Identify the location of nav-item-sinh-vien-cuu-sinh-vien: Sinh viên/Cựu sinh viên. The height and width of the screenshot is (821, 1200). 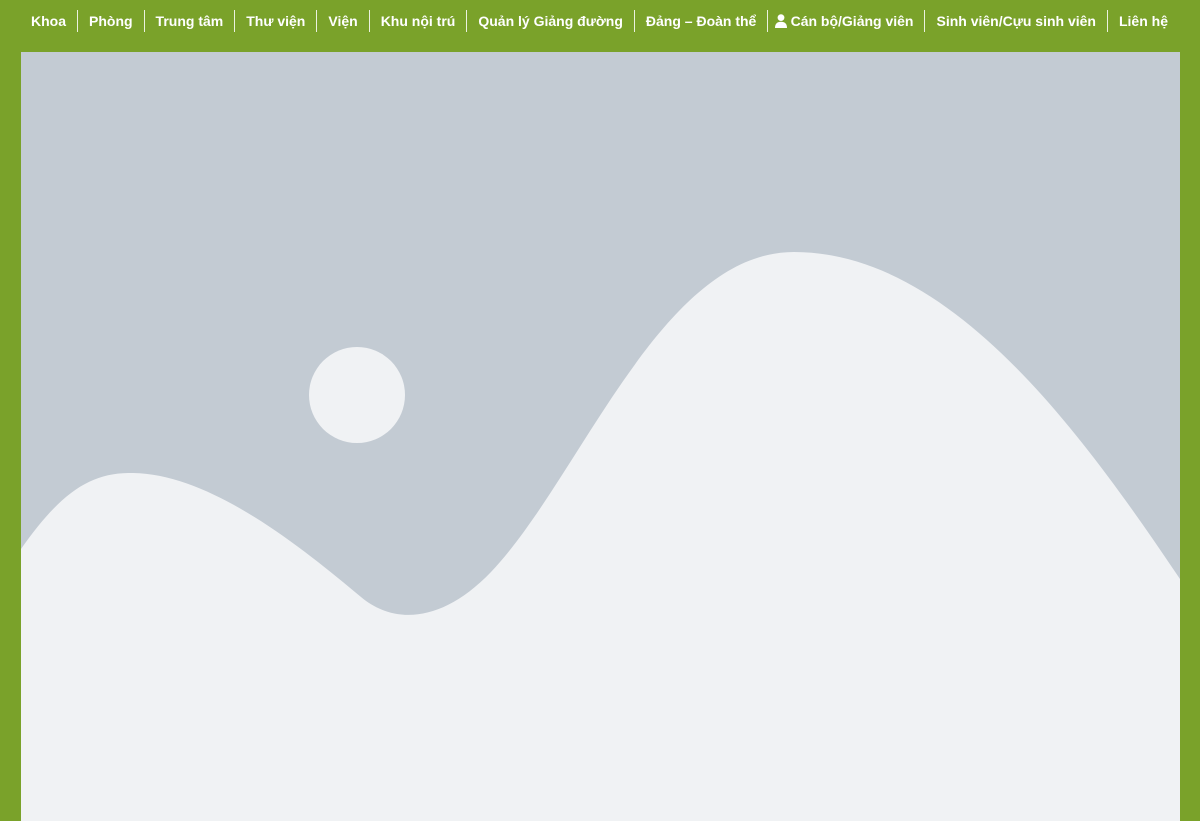
(1016, 21).